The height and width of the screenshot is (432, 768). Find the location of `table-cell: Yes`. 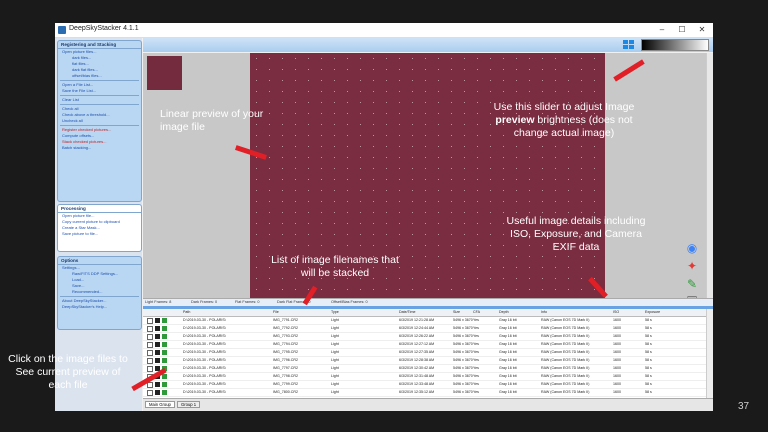

table-cell: Yes is located at coordinates (476, 376).